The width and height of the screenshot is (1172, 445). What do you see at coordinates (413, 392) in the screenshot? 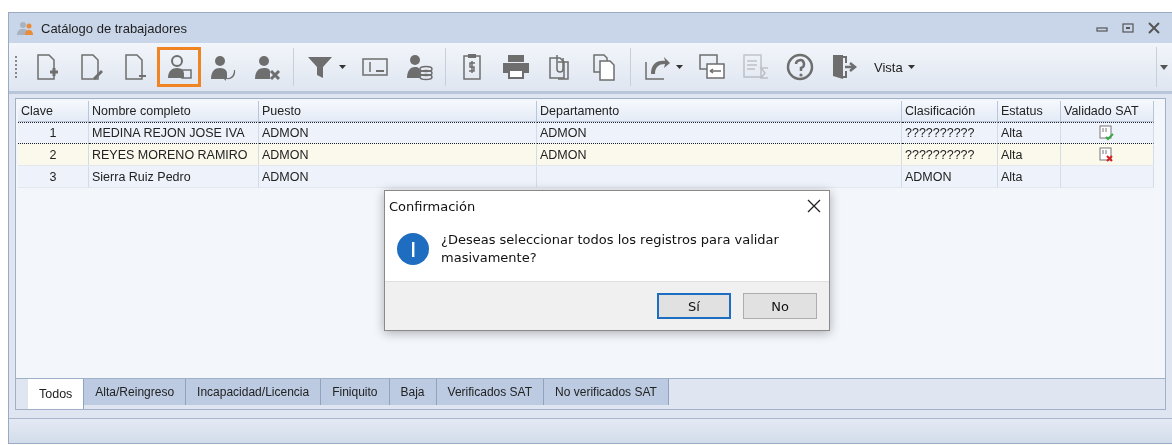
I see `tab: Baja` at bounding box center [413, 392].